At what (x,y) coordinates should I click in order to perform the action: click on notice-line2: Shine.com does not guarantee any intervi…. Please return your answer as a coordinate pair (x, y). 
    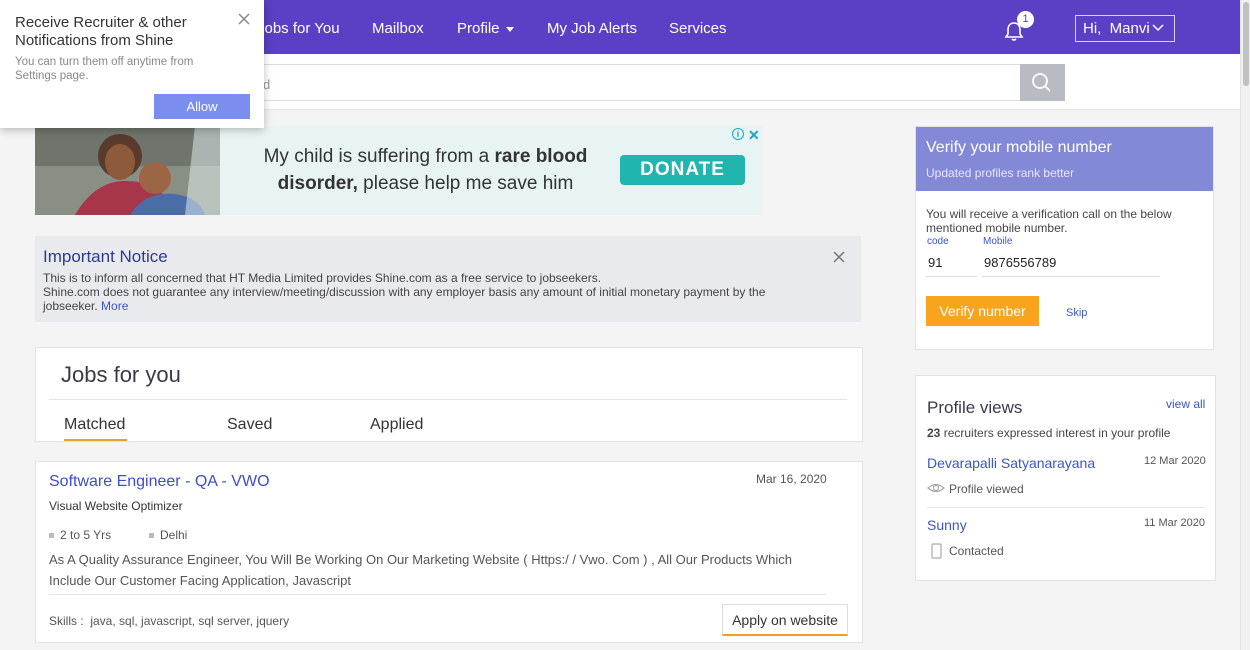
    Looking at the image, I should click on (404, 299).